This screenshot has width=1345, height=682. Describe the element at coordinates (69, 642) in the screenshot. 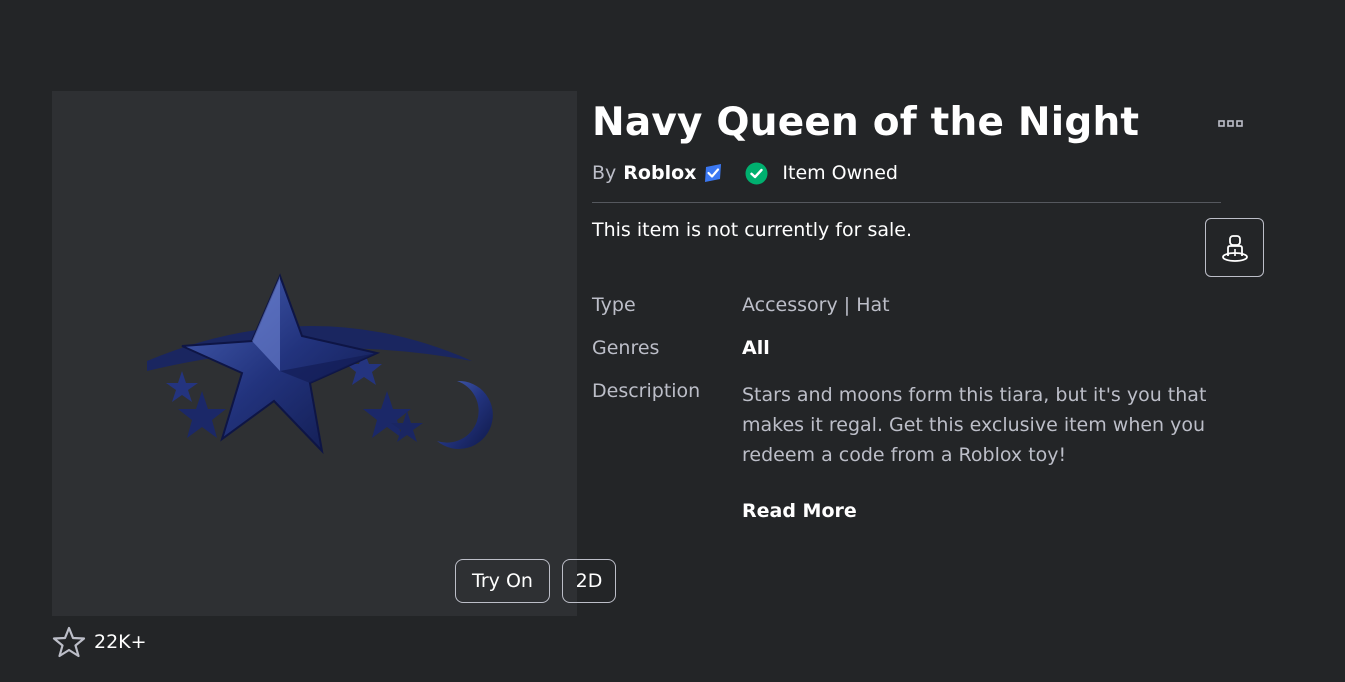

I see `star-outline-icon` at that location.